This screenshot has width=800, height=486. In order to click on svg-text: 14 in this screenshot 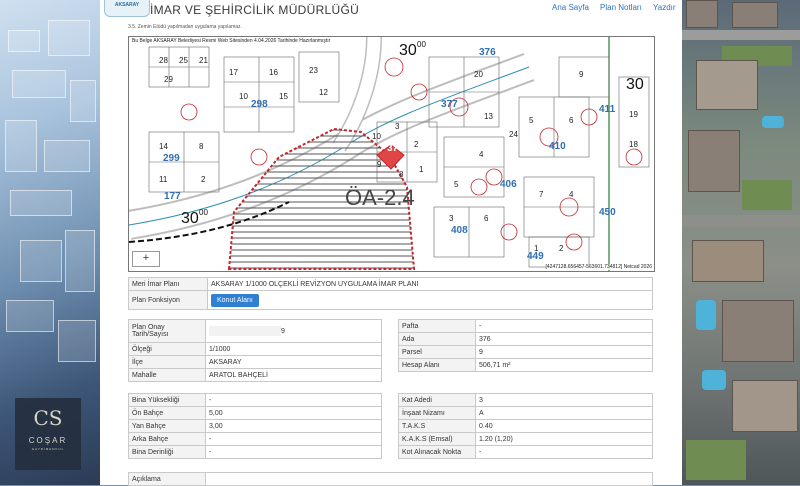, I will do `click(163, 146)`.